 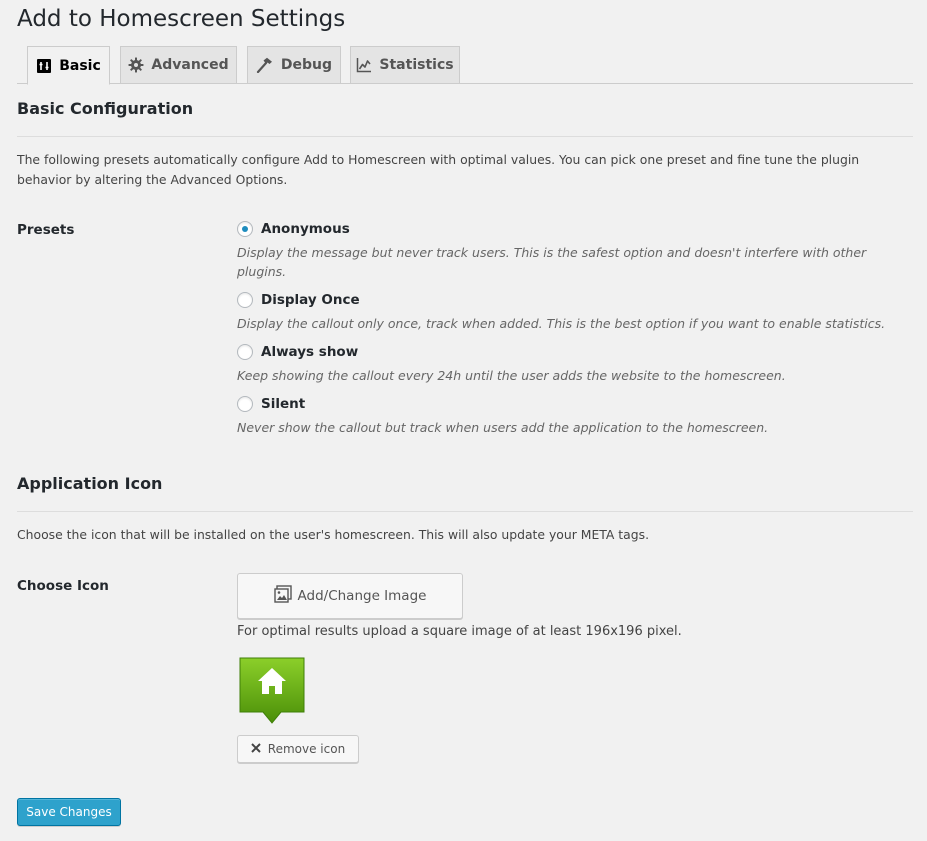 I want to click on tab-basic: Basic, so click(x=68, y=65).